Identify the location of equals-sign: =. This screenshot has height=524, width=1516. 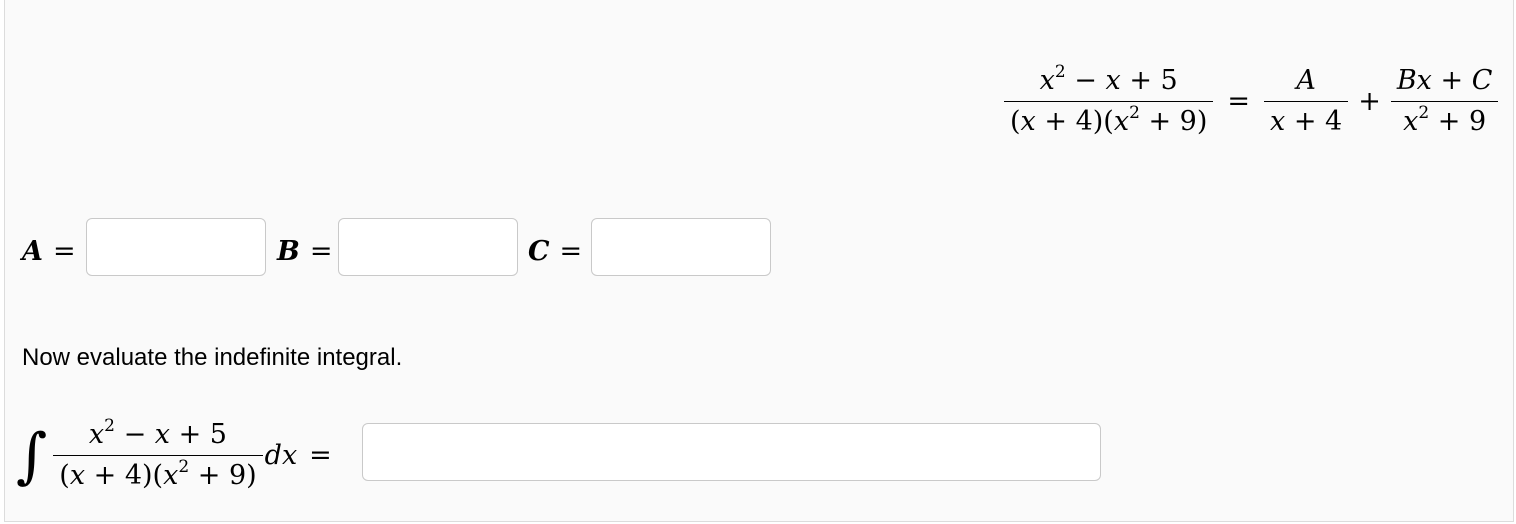
(1239, 101).